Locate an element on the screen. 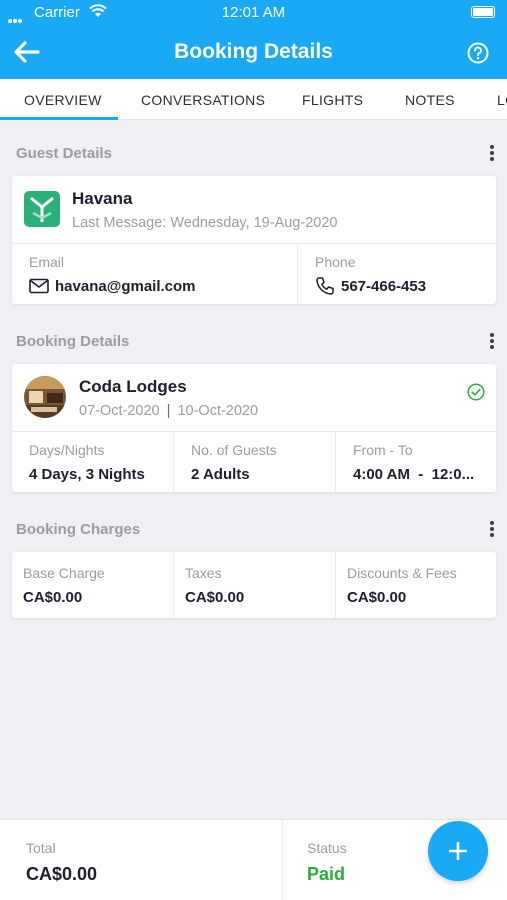 The width and height of the screenshot is (507, 900). discounts-label: Discounts & Fees is located at coordinates (402, 573).